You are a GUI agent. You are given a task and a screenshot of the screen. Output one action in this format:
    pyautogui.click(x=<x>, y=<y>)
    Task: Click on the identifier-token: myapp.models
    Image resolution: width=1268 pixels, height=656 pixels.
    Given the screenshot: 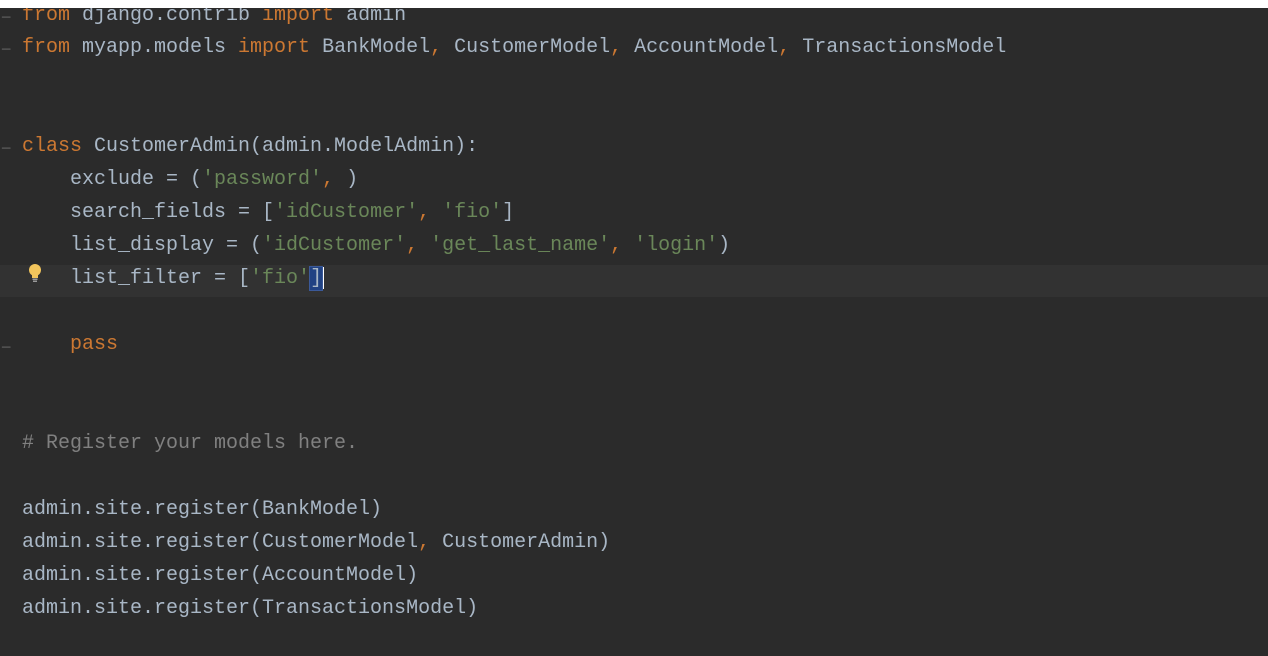 What is the action you would take?
    pyautogui.click(x=154, y=47)
    